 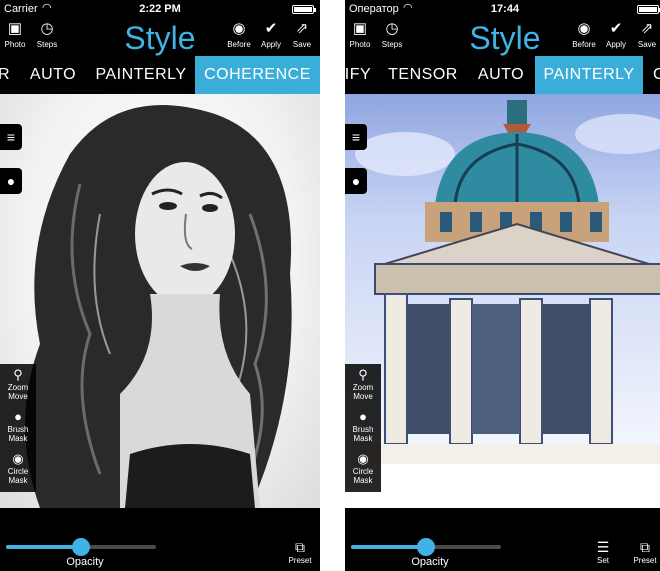 I want to click on style-tabs: IFY TENSOR AUTO PAINTERLY C, so click(x=502, y=75).